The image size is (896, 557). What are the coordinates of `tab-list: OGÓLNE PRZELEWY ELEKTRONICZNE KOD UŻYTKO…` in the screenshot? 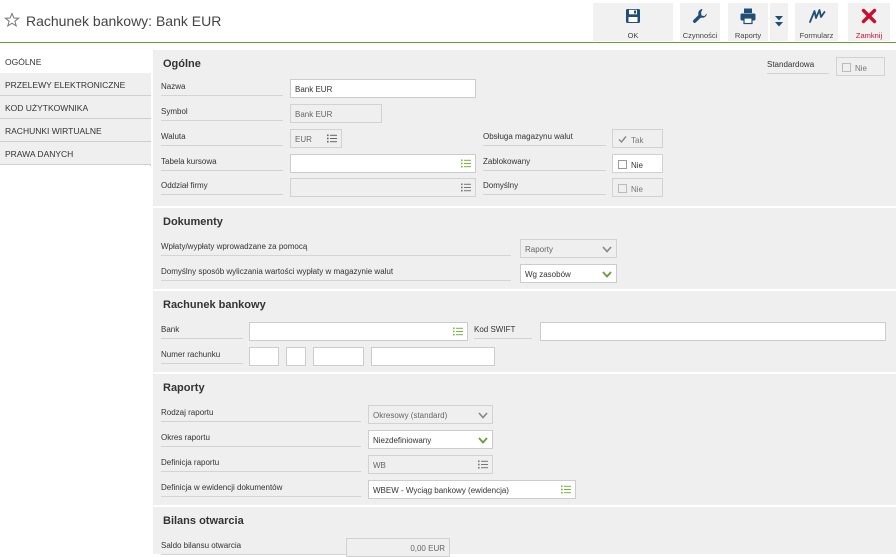 It's located at (75, 108).